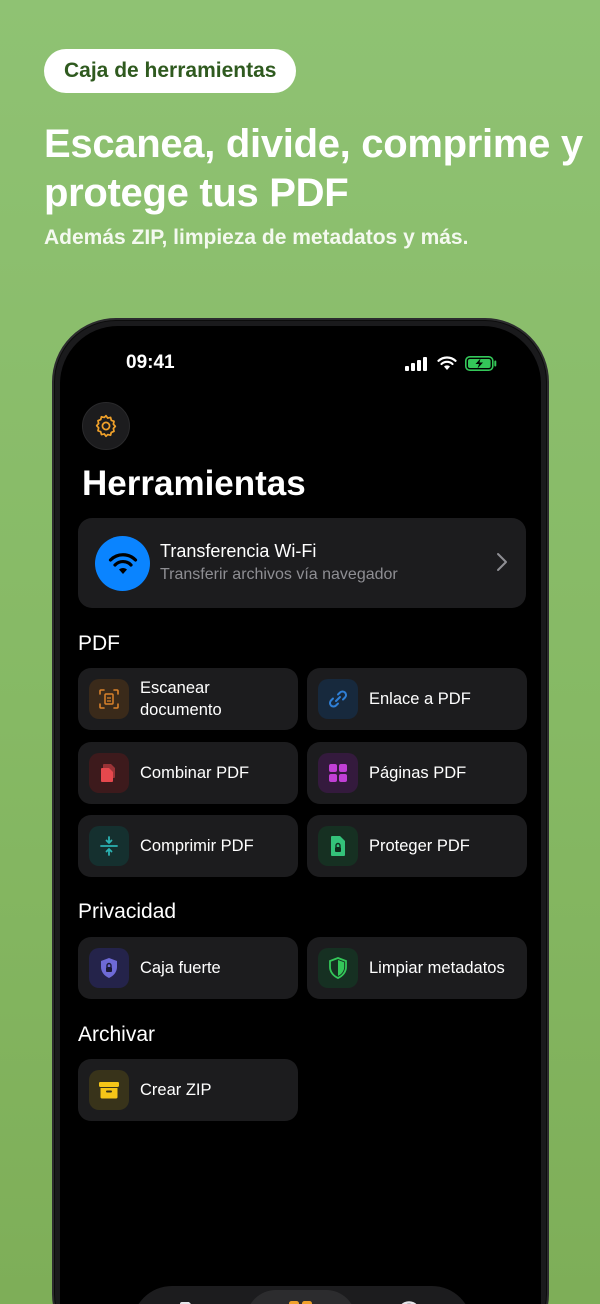 This screenshot has height=1304, width=600. Describe the element at coordinates (300, 364) in the screenshot. I see `status-bar: 09:41` at that location.